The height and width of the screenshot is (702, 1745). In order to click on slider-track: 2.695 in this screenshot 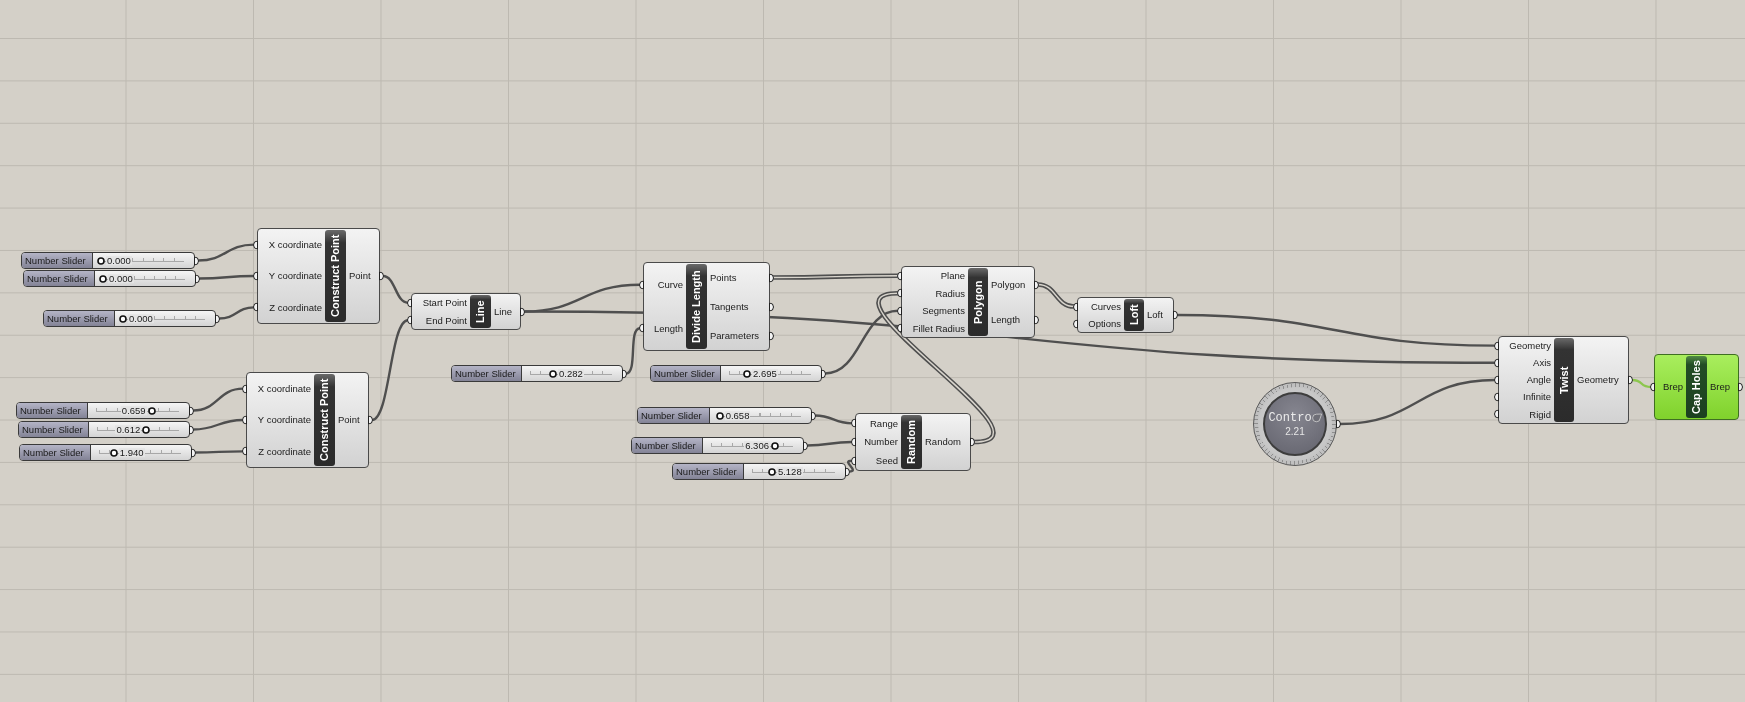, I will do `click(770, 373)`.